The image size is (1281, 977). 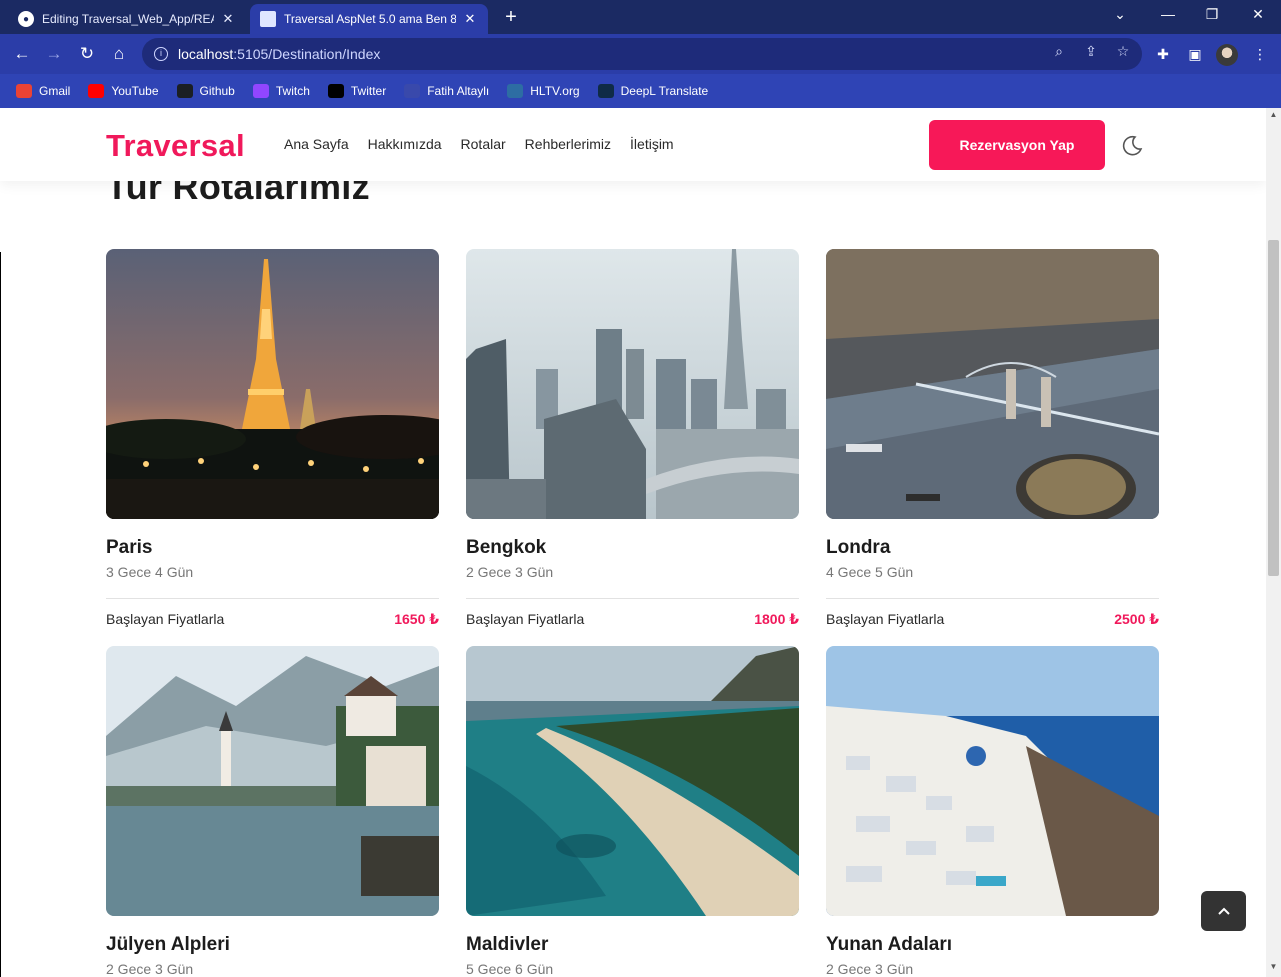 I want to click on home-icon: ⌂, so click(x=119, y=54).